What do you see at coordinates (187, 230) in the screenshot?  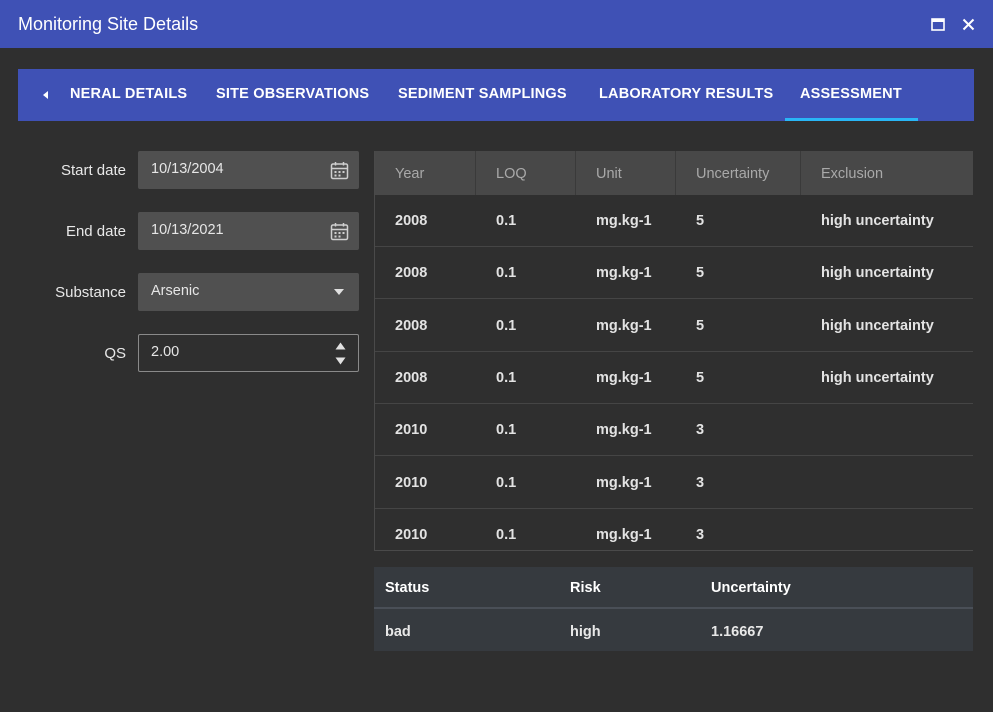 I see `end-date-value: 10/13/2021` at bounding box center [187, 230].